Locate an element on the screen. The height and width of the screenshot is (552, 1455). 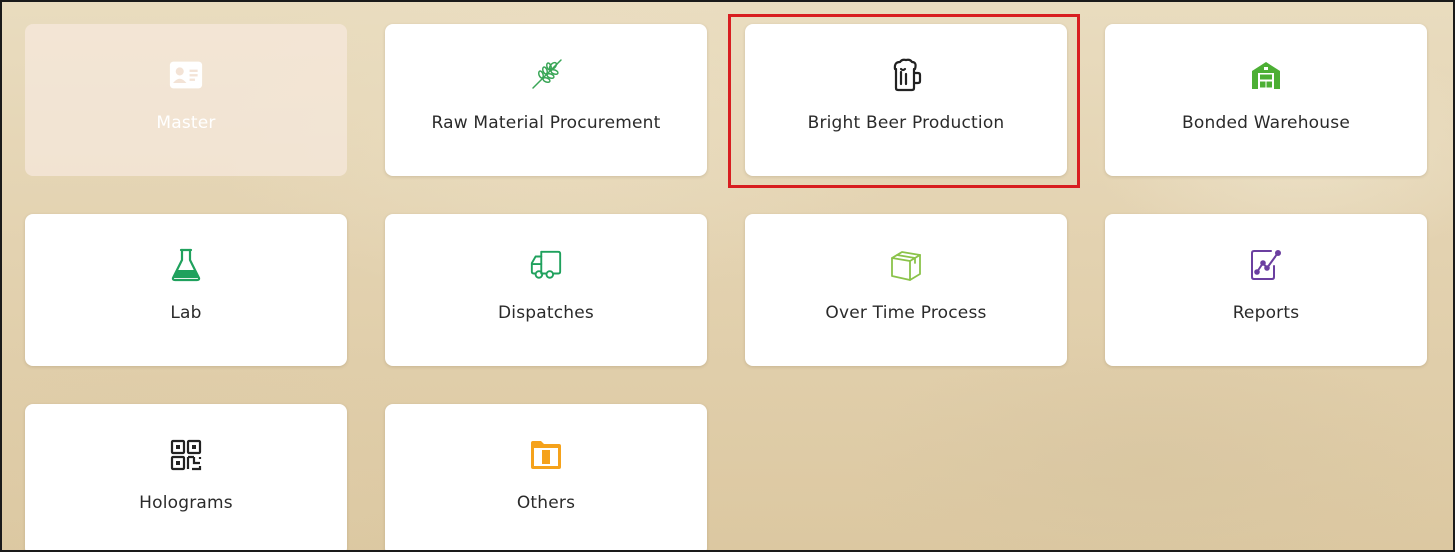
warehouse-icon is located at coordinates (1266, 75).